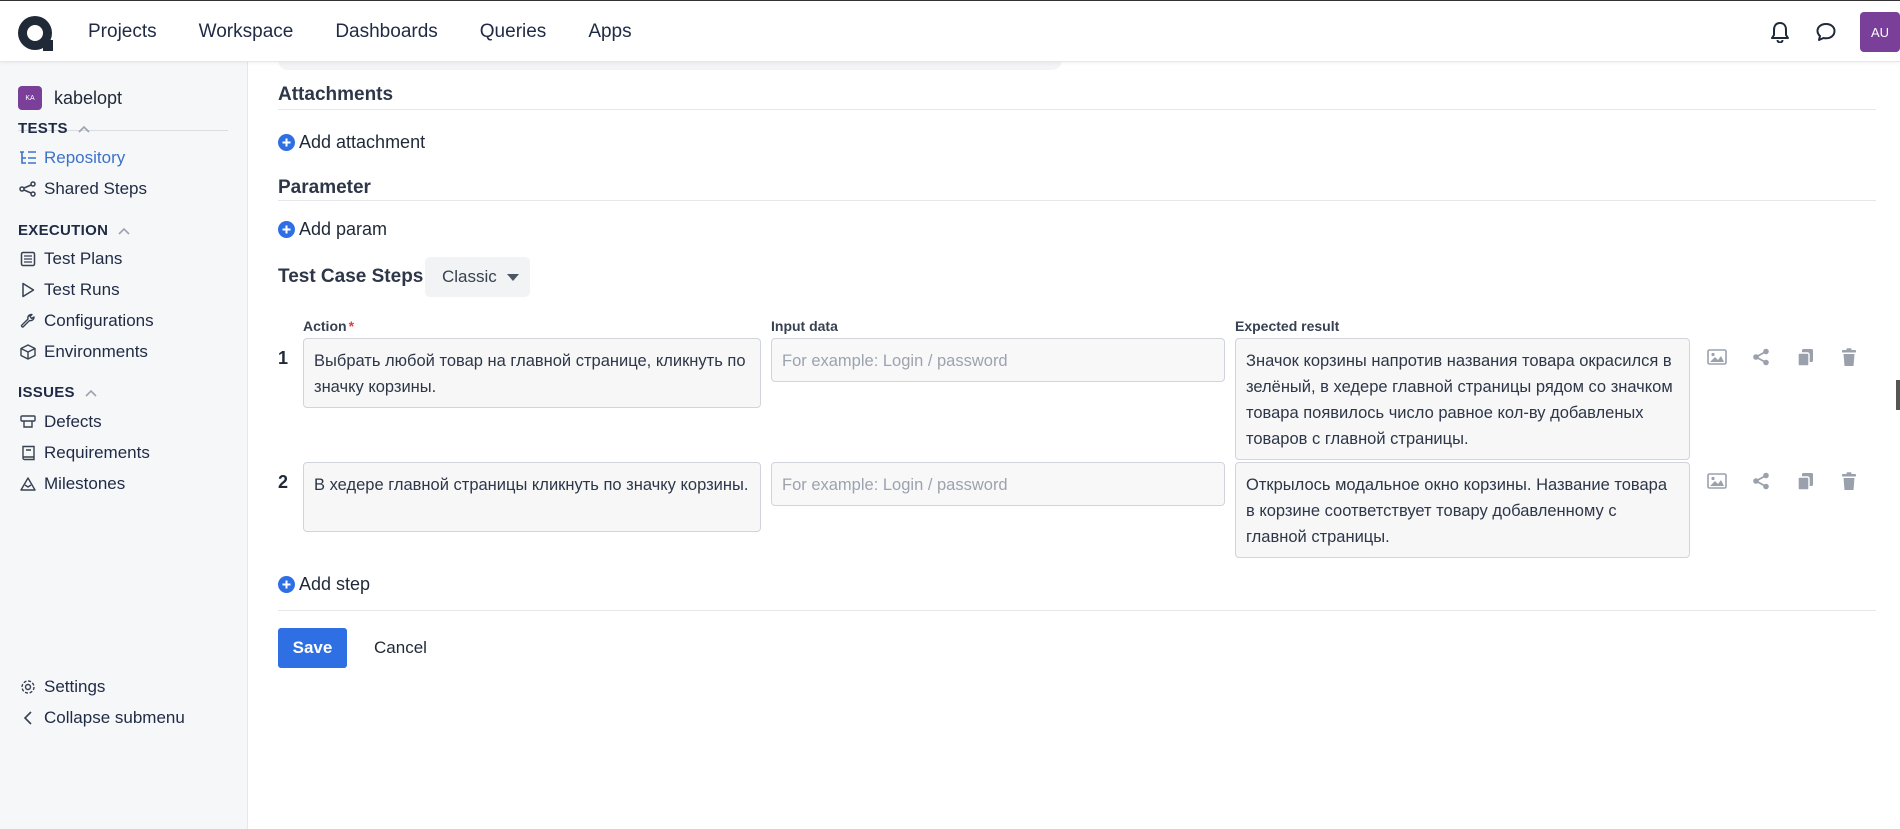  Describe the element at coordinates (28, 189) in the screenshot. I see `share-nodes-icon` at that location.